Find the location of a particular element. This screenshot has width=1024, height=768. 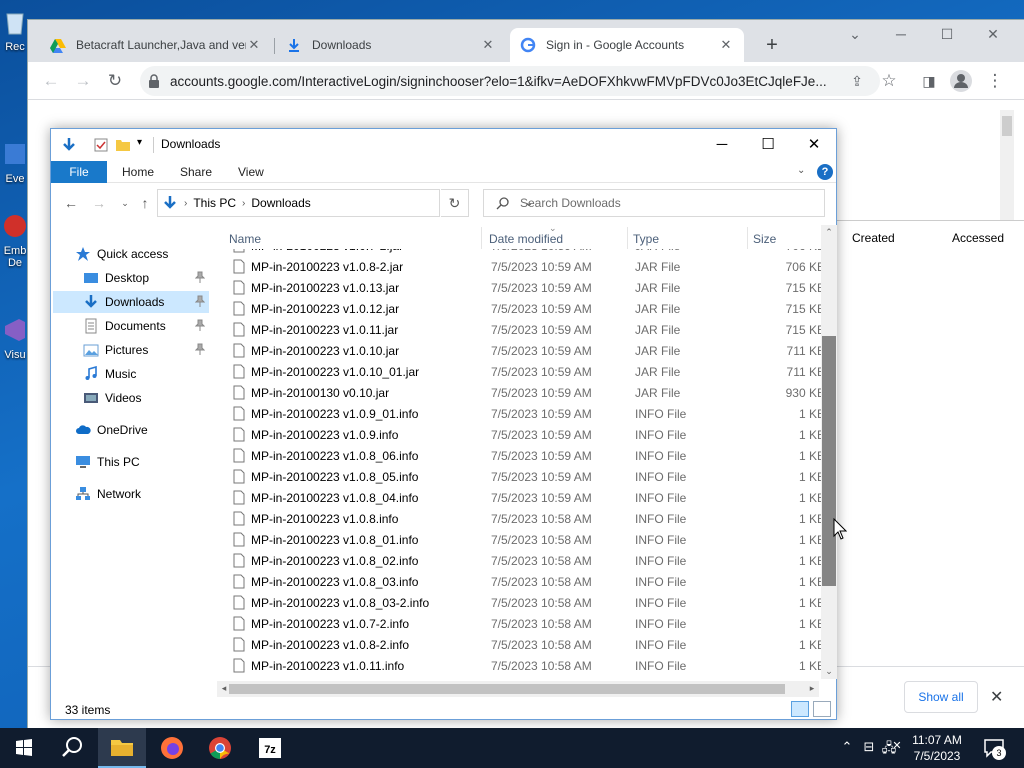

expand-ribbon-icon: ⌄ is located at coordinates (801, 170).